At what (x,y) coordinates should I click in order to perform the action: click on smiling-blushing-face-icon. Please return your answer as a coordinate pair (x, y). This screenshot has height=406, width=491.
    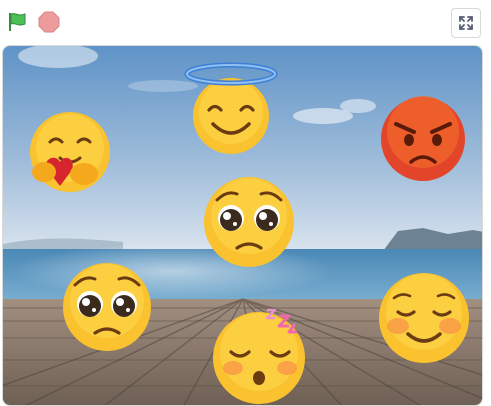
    Looking at the image, I should click on (424, 318).